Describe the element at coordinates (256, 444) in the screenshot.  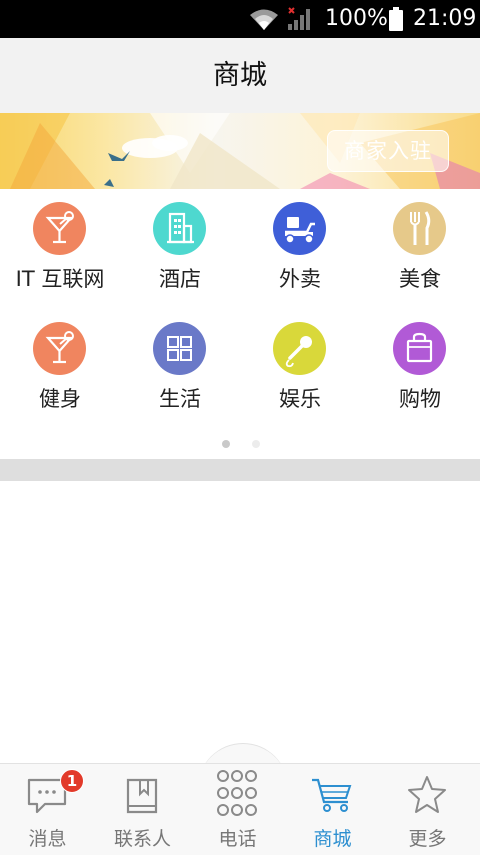
I see `page-dot` at that location.